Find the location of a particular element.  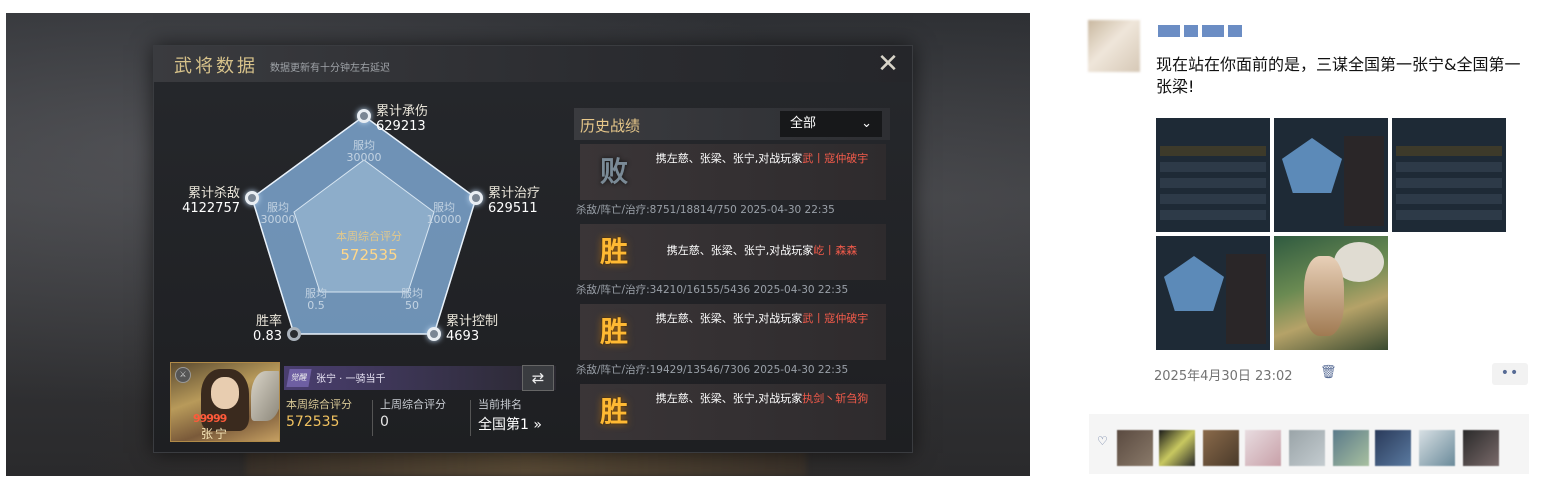

history-filter-dropdown: 全部 ⌄ is located at coordinates (831, 124).